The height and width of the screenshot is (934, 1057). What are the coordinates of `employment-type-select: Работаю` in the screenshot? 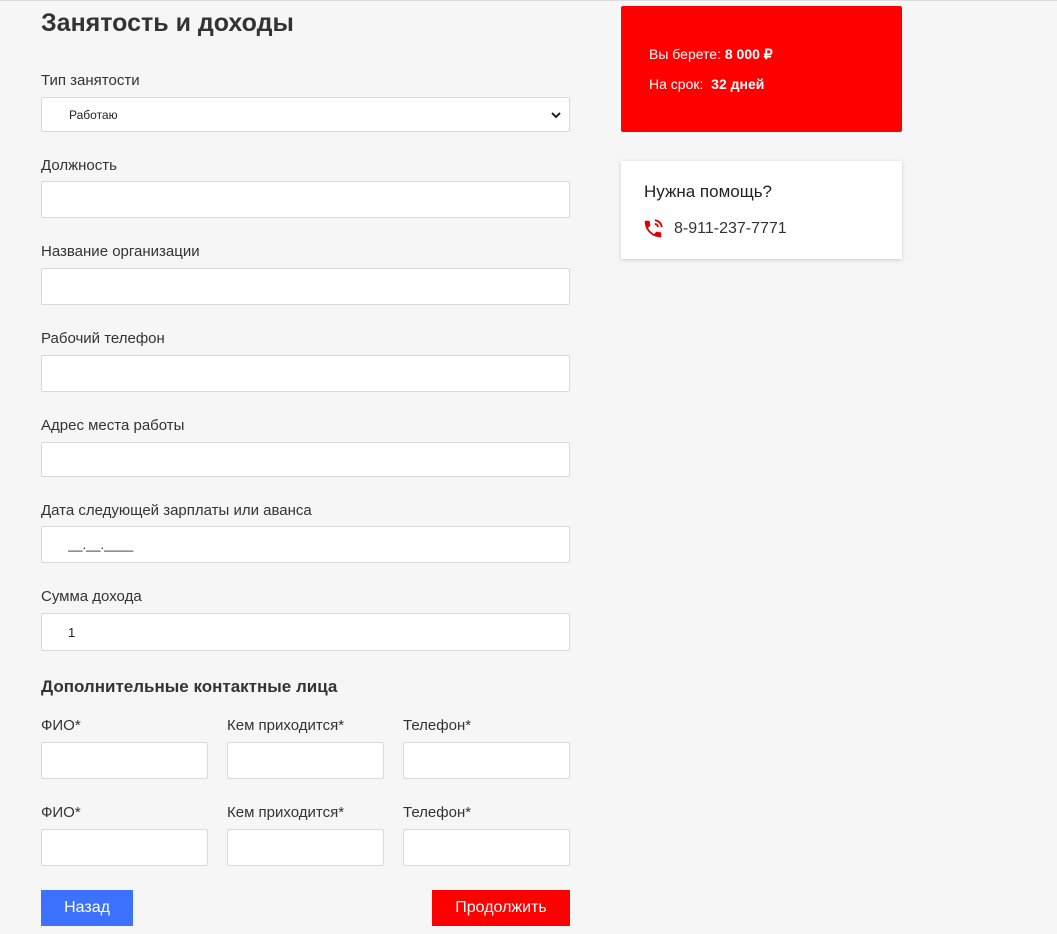 It's located at (305, 114).